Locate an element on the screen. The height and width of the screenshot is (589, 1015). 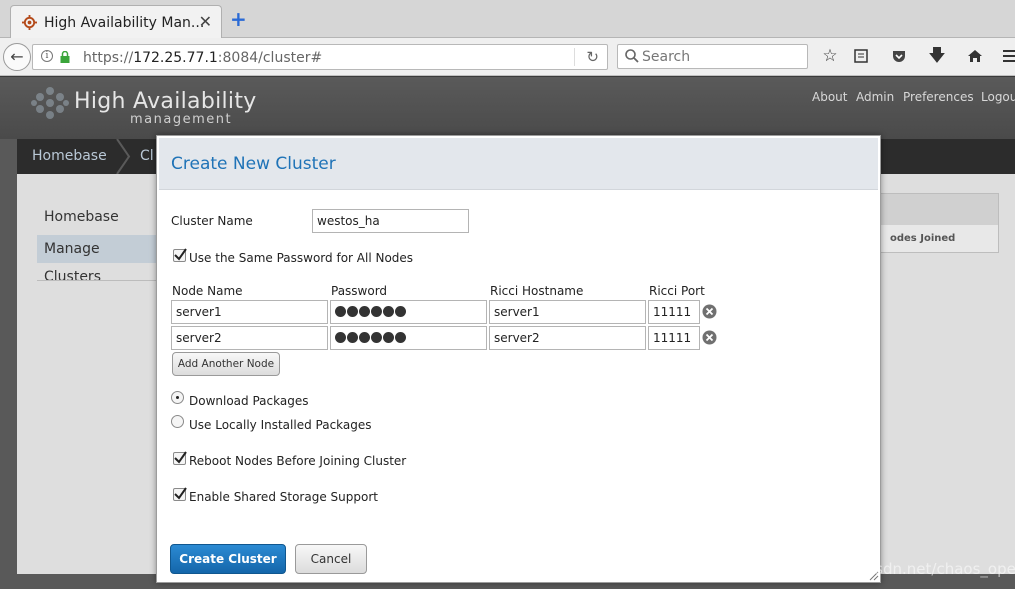
back-arrow-icon: ← is located at coordinates (17, 57).